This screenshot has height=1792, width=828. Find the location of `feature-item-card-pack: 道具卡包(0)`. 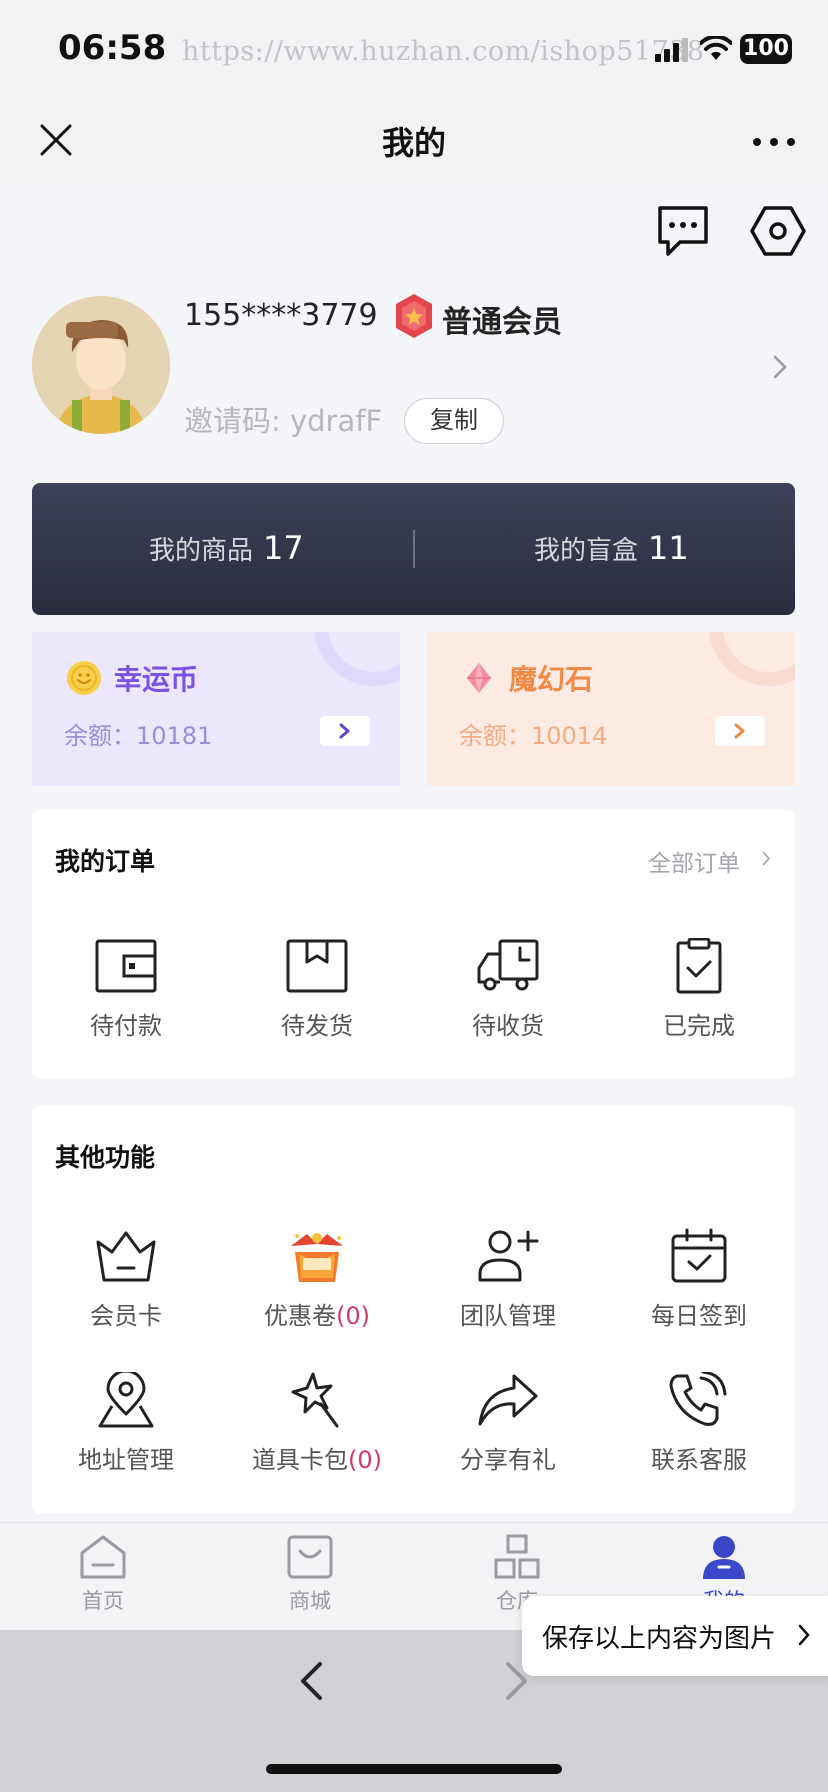

feature-item-card-pack: 道具卡包(0) is located at coordinates (317, 1423).